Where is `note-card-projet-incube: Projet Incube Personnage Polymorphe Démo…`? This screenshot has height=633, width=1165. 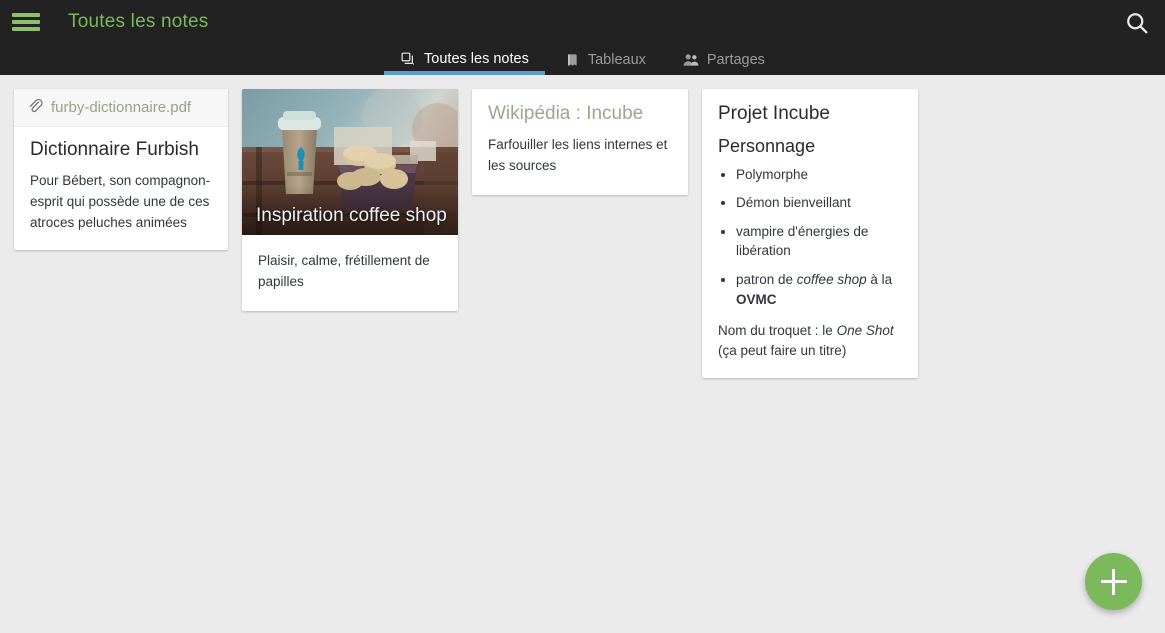 note-card-projet-incube: Projet Incube Personnage Polymorphe Démo… is located at coordinates (810, 234).